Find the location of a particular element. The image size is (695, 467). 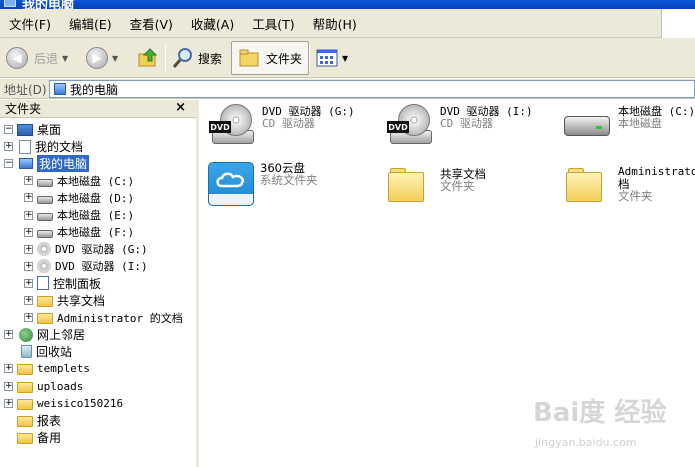

back-button: ◀ 后退 ▼ is located at coordinates (37, 58).